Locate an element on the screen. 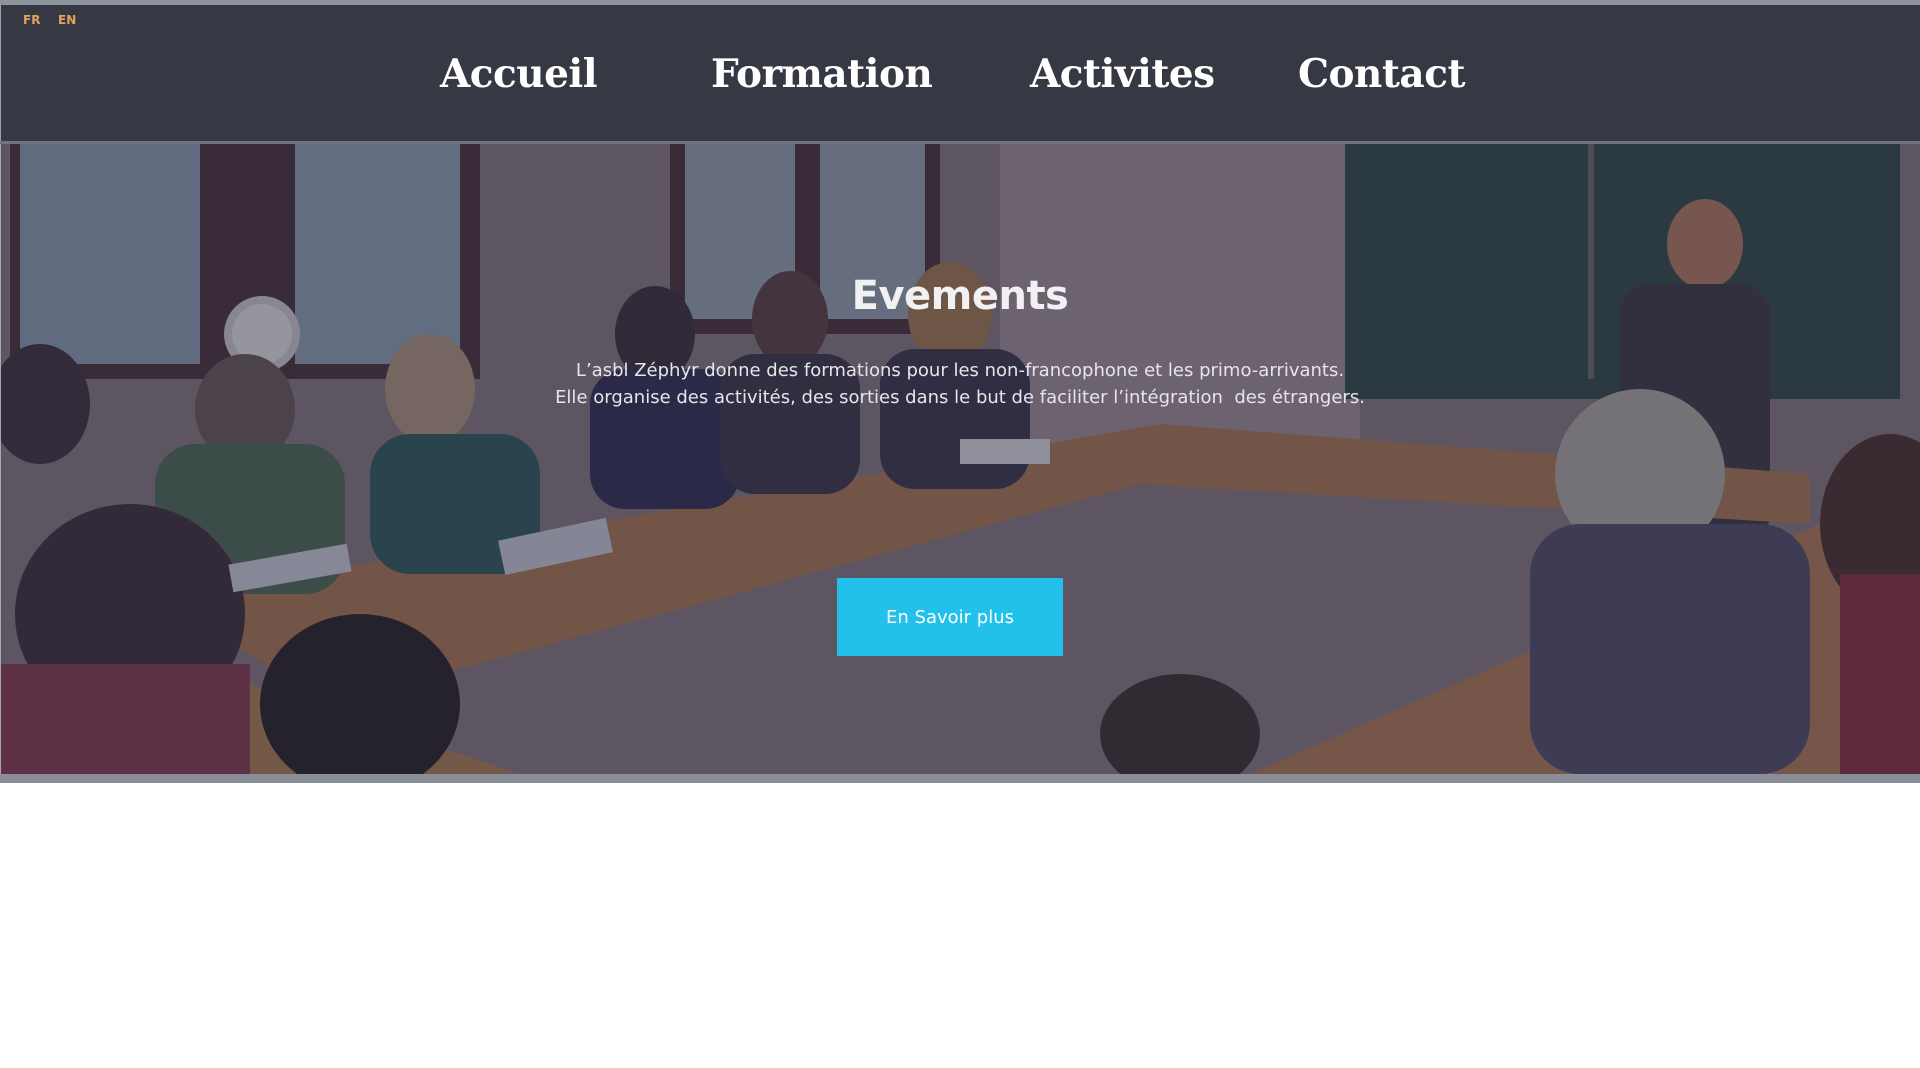 Image resolution: width=1920 pixels, height=1068 pixels. language-fr-link: FR is located at coordinates (31, 20).